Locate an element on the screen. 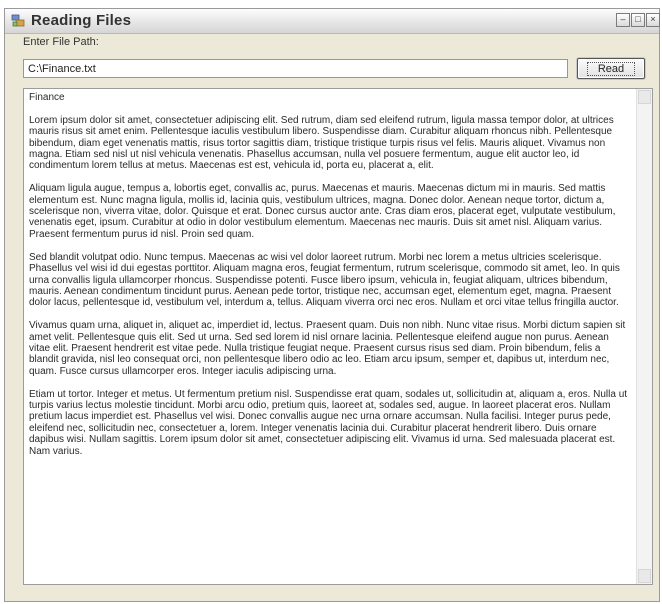  close-button: × is located at coordinates (653, 20).